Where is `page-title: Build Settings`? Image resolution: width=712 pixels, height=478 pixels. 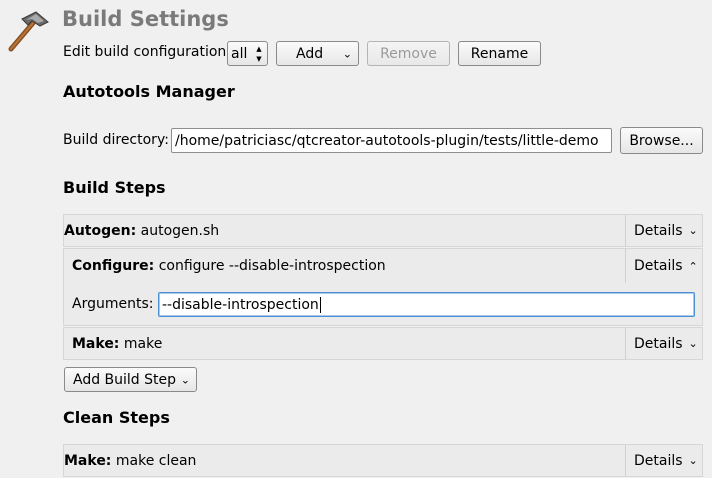
page-title: Build Settings is located at coordinates (145, 19).